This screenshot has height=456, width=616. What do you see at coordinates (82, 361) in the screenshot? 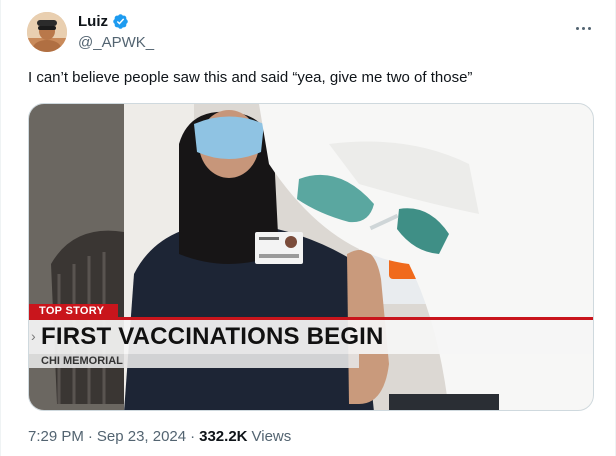
I see `news-subline: CHI MEMORIAL` at bounding box center [82, 361].